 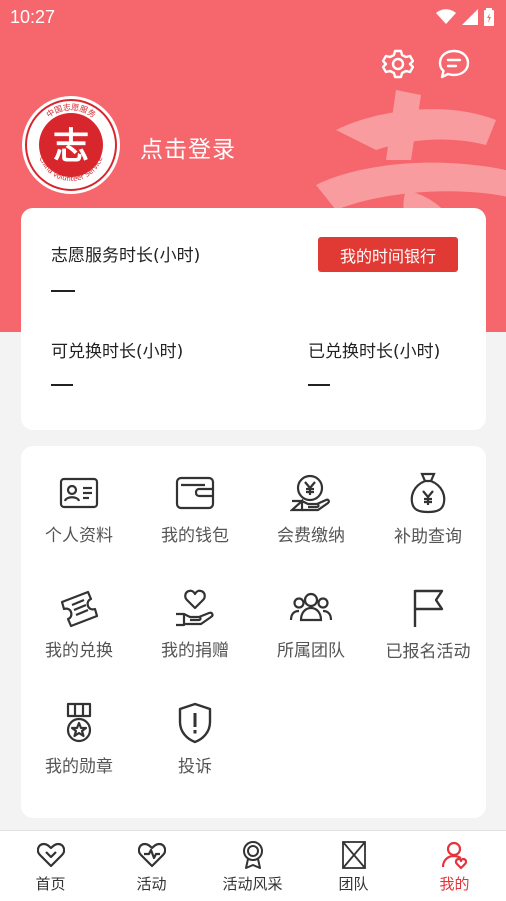 I want to click on grid-label: 补助查询, so click(x=428, y=537).